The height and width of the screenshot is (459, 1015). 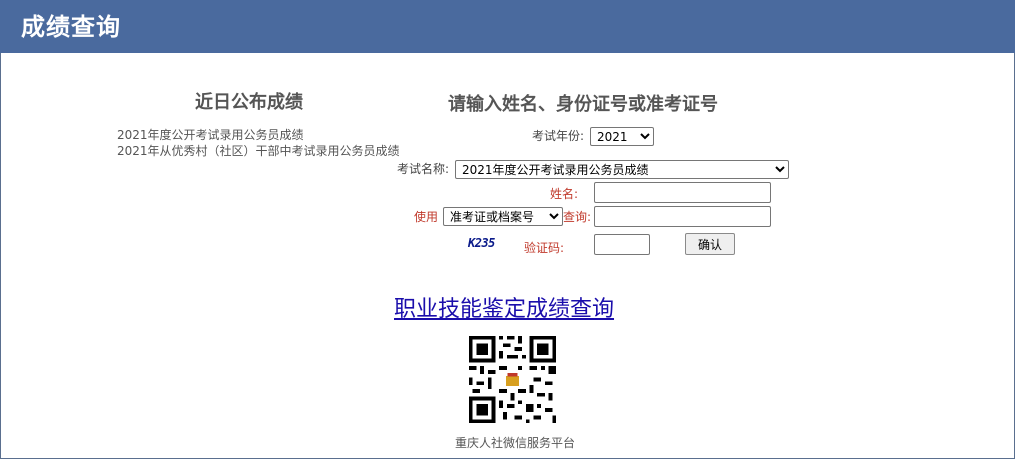 I want to click on name-input, so click(x=682, y=192).